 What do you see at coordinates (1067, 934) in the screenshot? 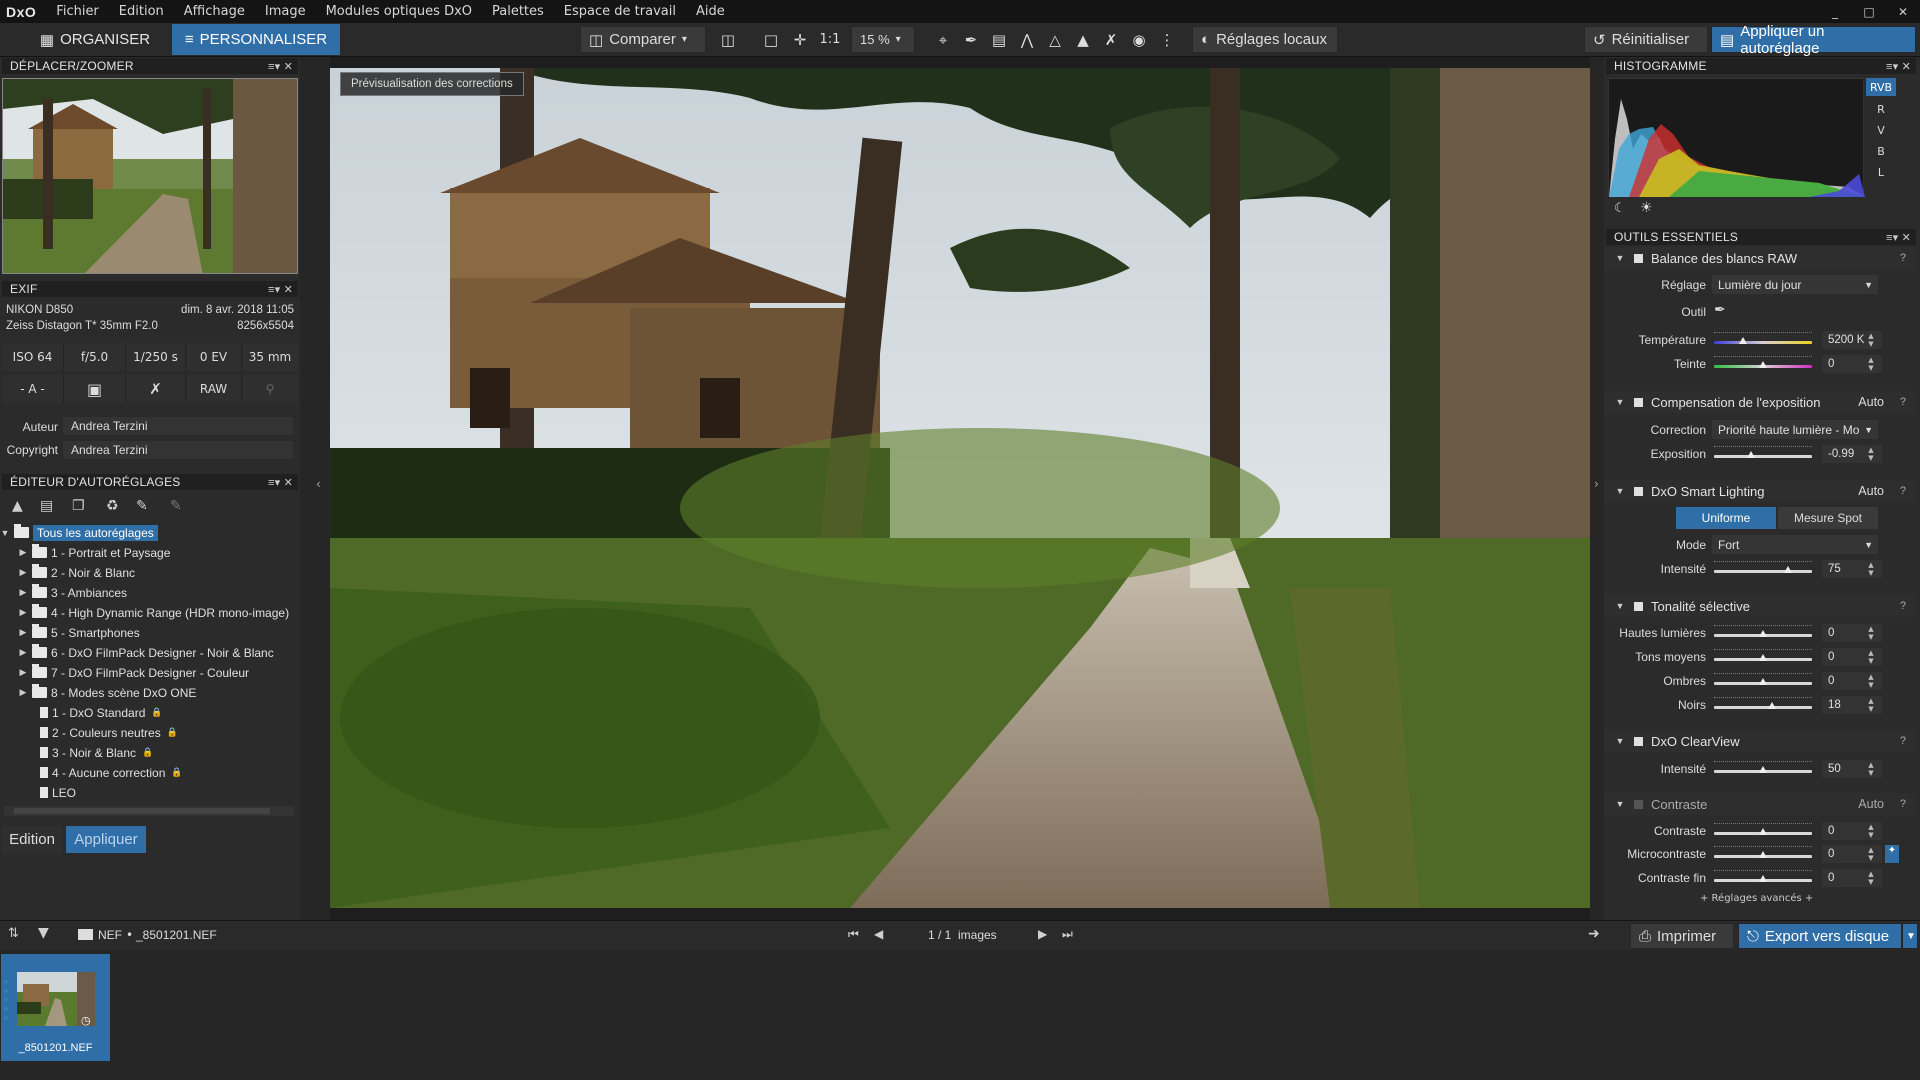
I see `last-image-icon: ⏭` at bounding box center [1067, 934].